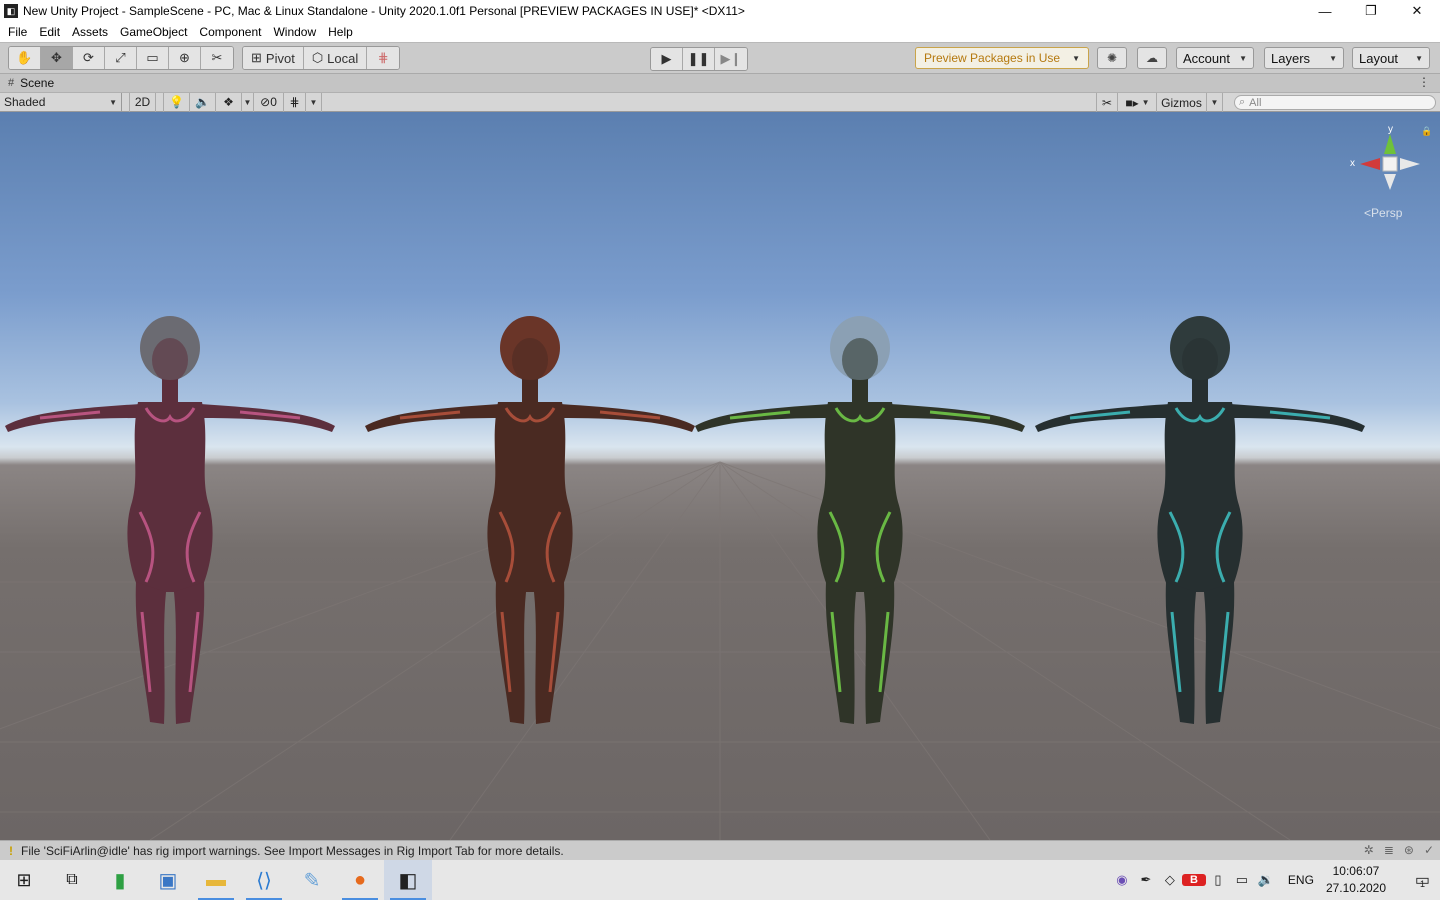  What do you see at coordinates (1301, 880) in the screenshot?
I see `language-indicator: ENG` at bounding box center [1301, 880].